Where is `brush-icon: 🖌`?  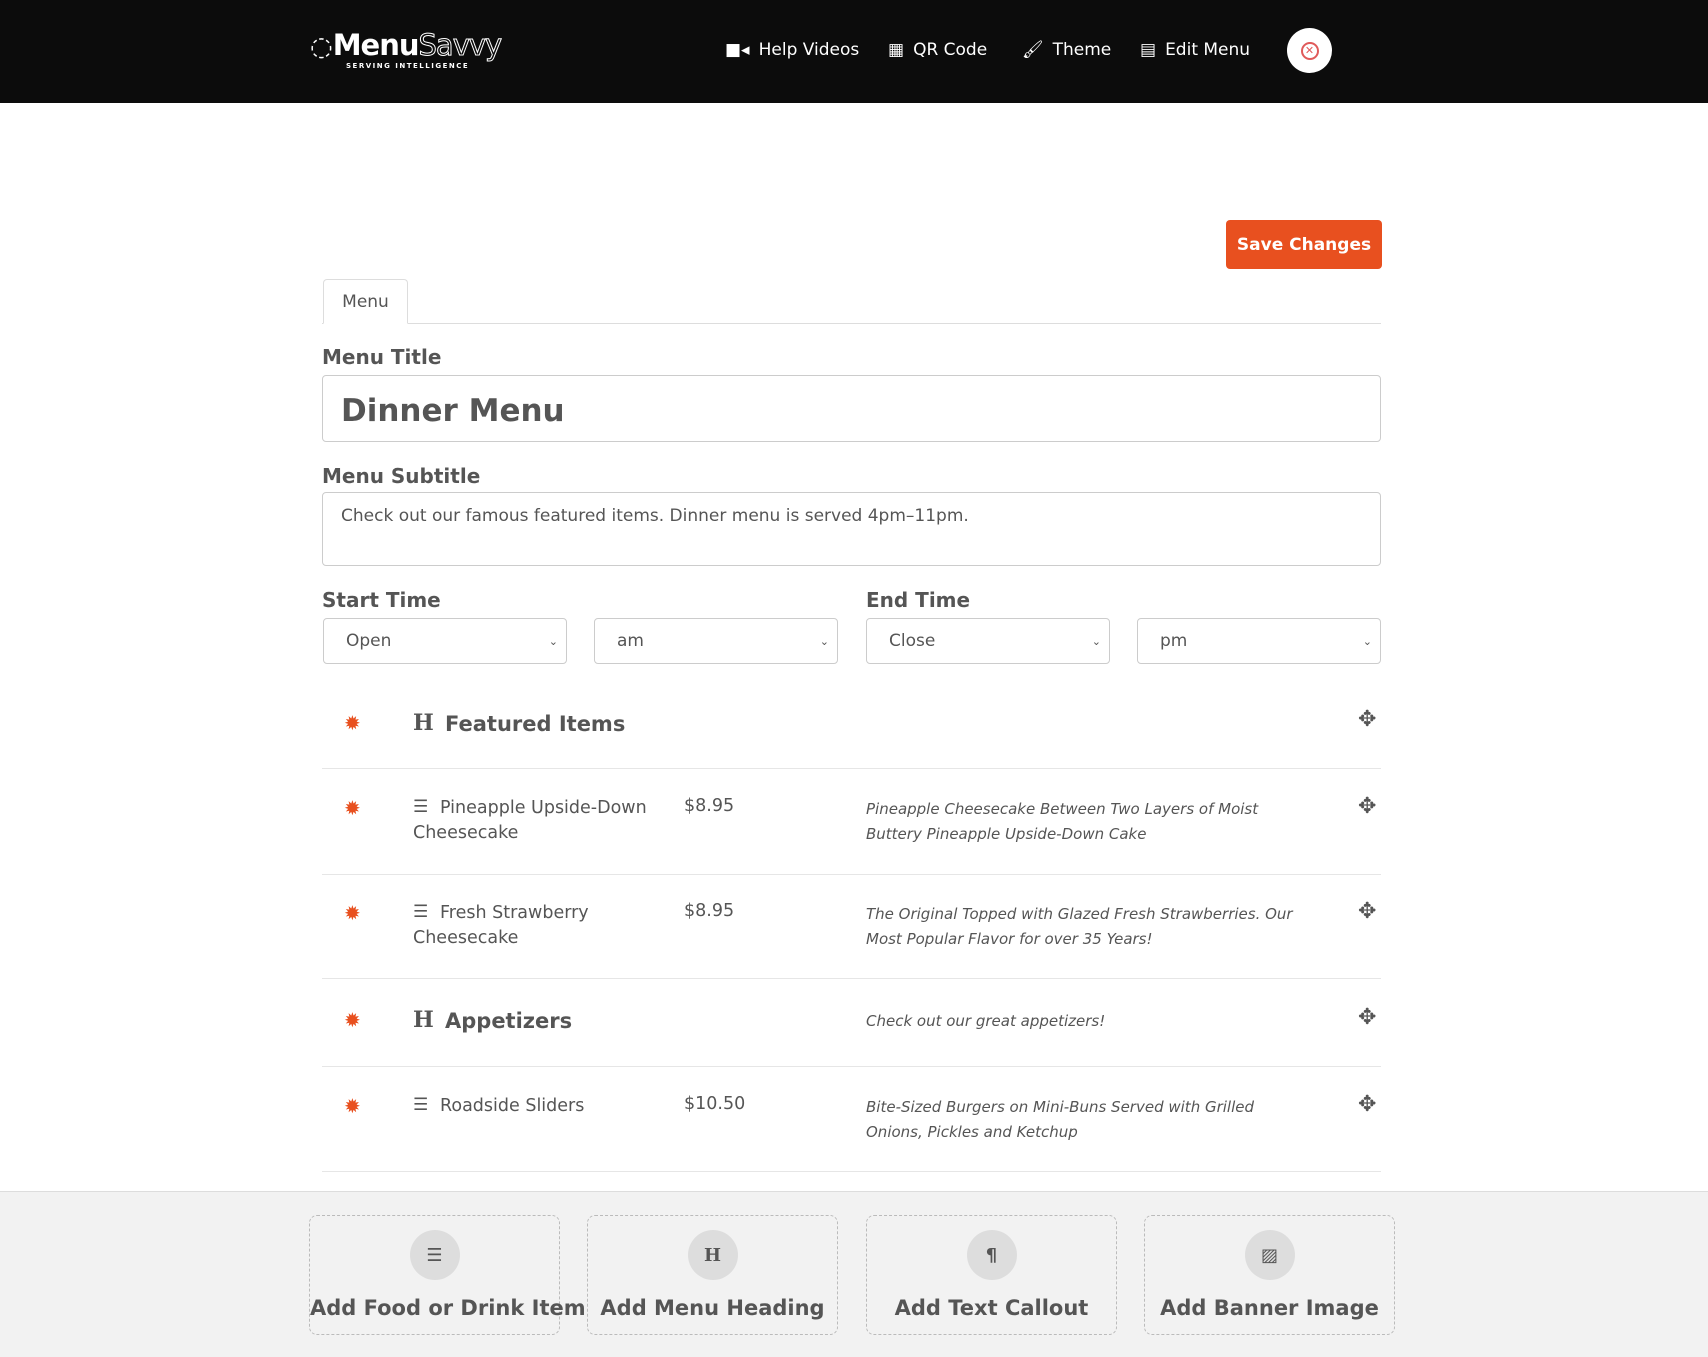
brush-icon: 🖌 is located at coordinates (1033, 50).